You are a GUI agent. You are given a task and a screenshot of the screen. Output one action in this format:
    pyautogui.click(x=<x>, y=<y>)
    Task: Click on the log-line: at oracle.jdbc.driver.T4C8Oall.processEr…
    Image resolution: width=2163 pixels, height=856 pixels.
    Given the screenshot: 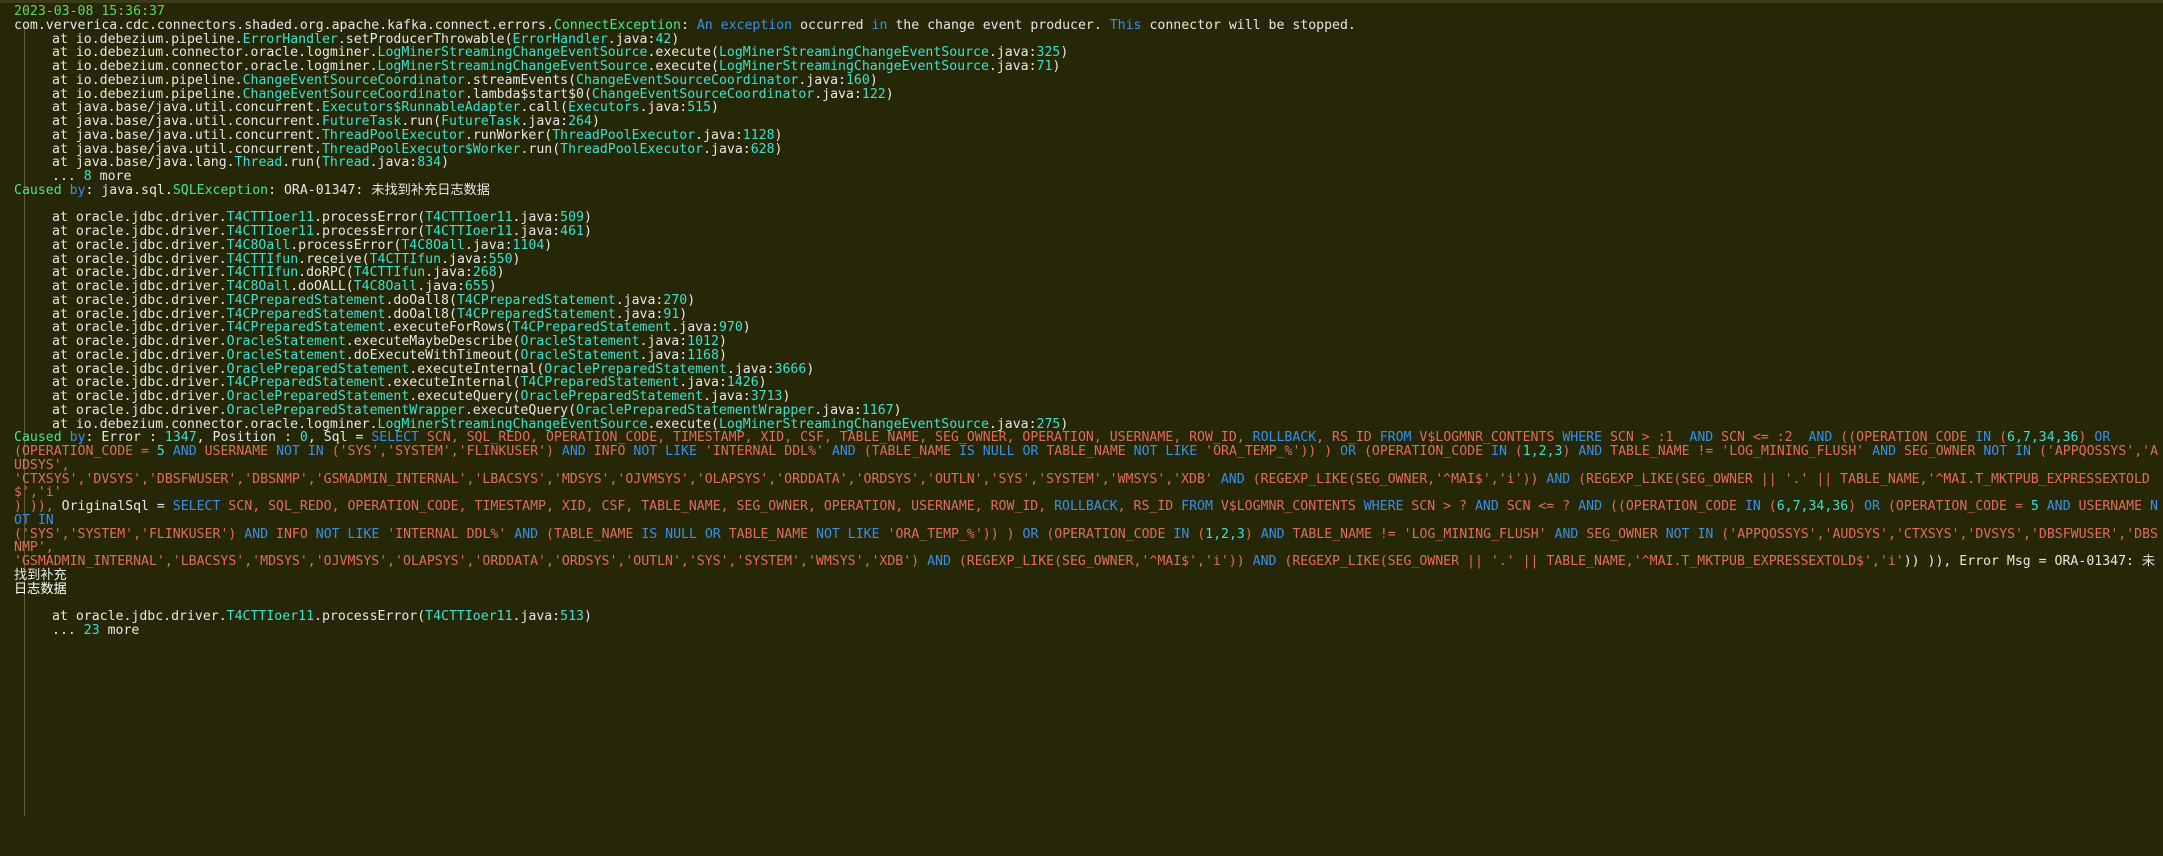 What is the action you would take?
    pyautogui.click(x=1088, y=245)
    